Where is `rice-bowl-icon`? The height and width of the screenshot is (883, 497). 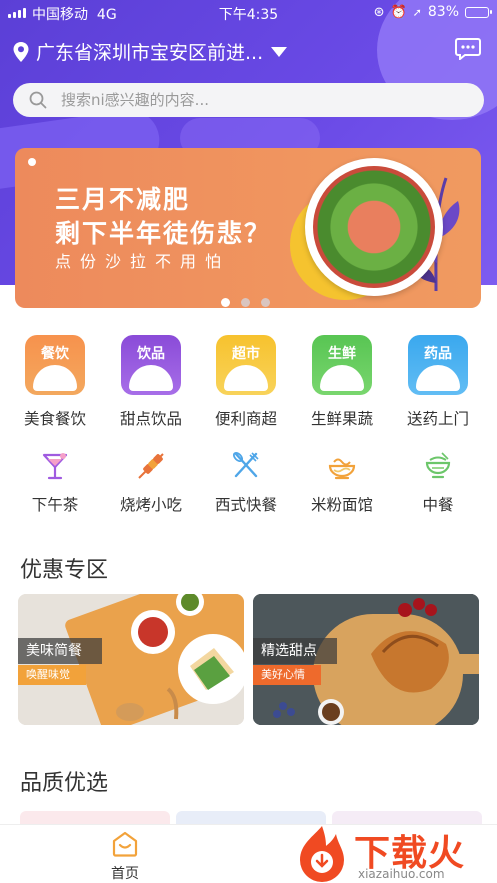
rice-bowl-icon is located at coordinates (438, 466).